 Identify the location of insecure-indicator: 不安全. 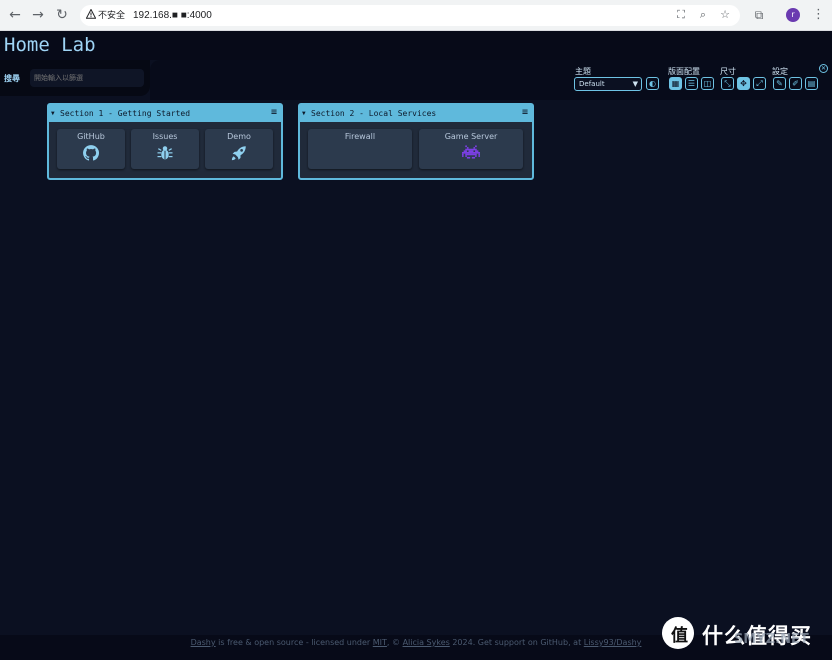
(105, 15).